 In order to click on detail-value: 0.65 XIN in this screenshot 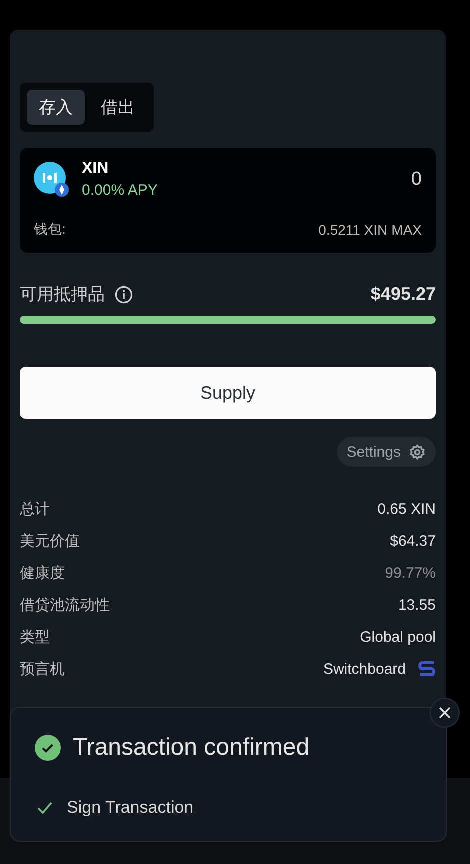, I will do `click(407, 510)`.